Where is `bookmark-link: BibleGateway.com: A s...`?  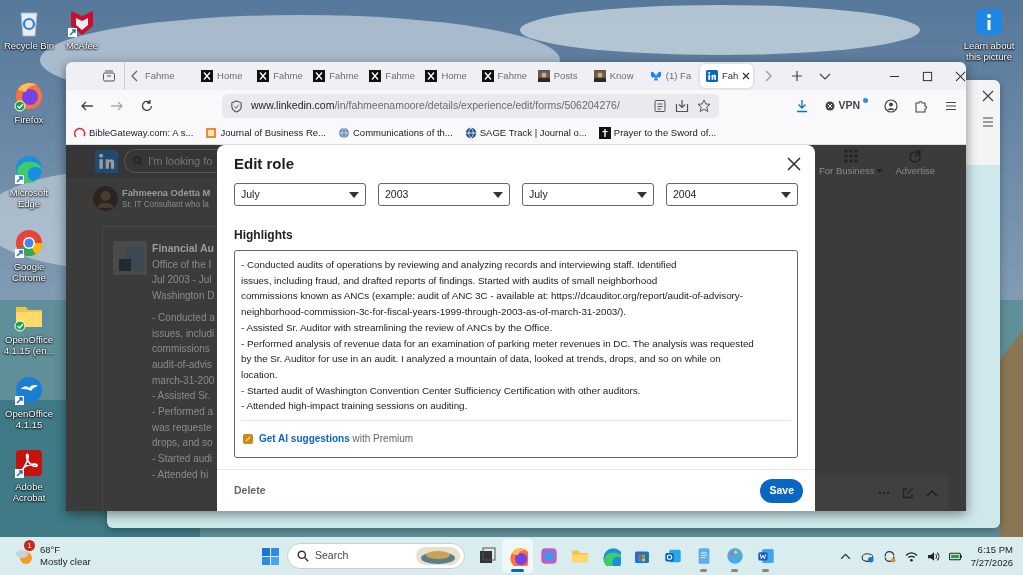 bookmark-link: BibleGateway.com: A s... is located at coordinates (134, 133).